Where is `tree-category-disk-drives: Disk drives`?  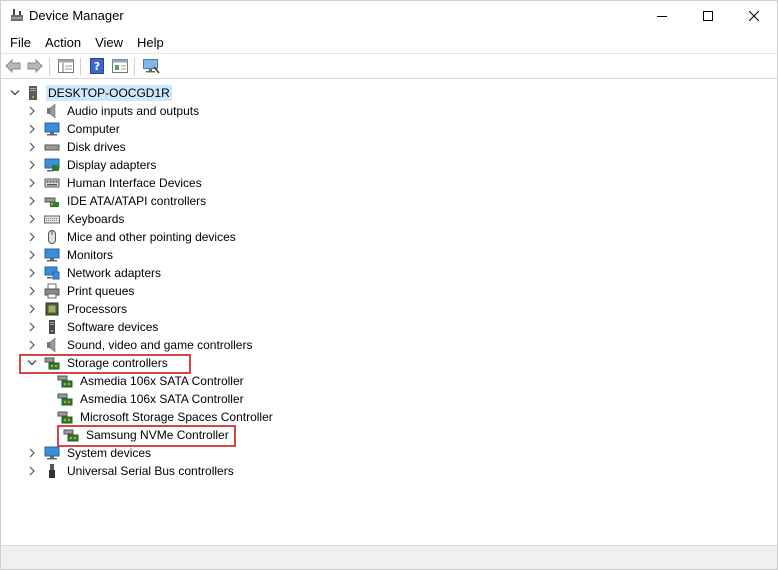 tree-category-disk-drives: Disk drives is located at coordinates (77, 147).